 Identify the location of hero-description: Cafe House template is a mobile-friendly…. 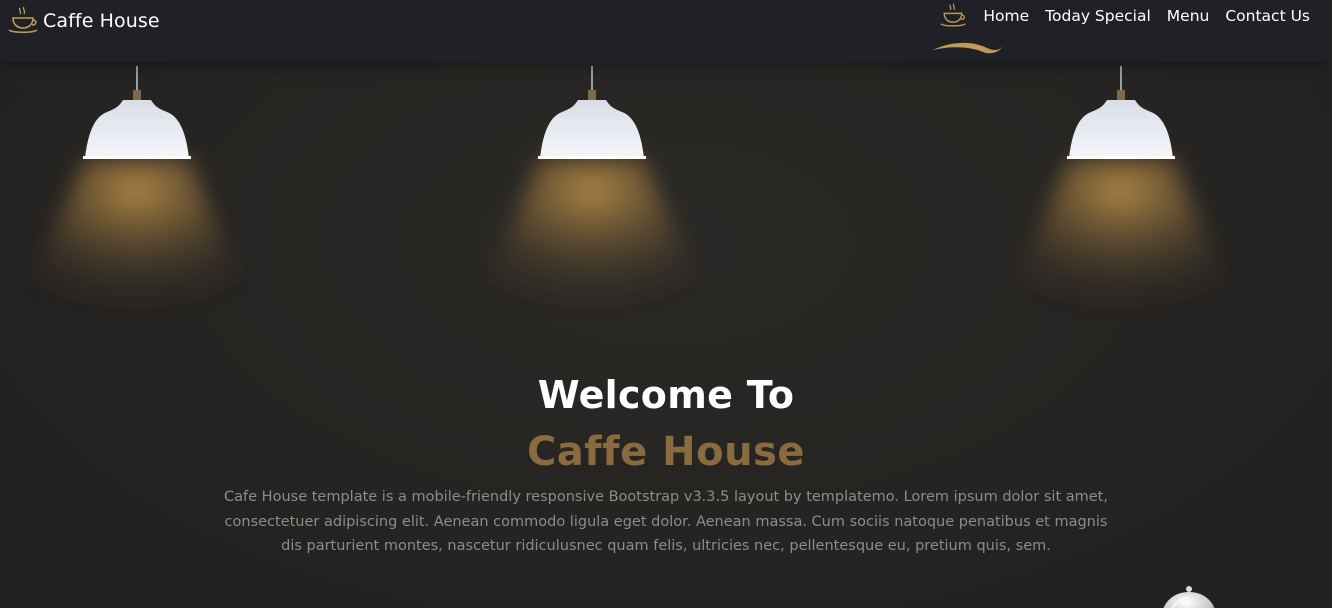
(666, 521).